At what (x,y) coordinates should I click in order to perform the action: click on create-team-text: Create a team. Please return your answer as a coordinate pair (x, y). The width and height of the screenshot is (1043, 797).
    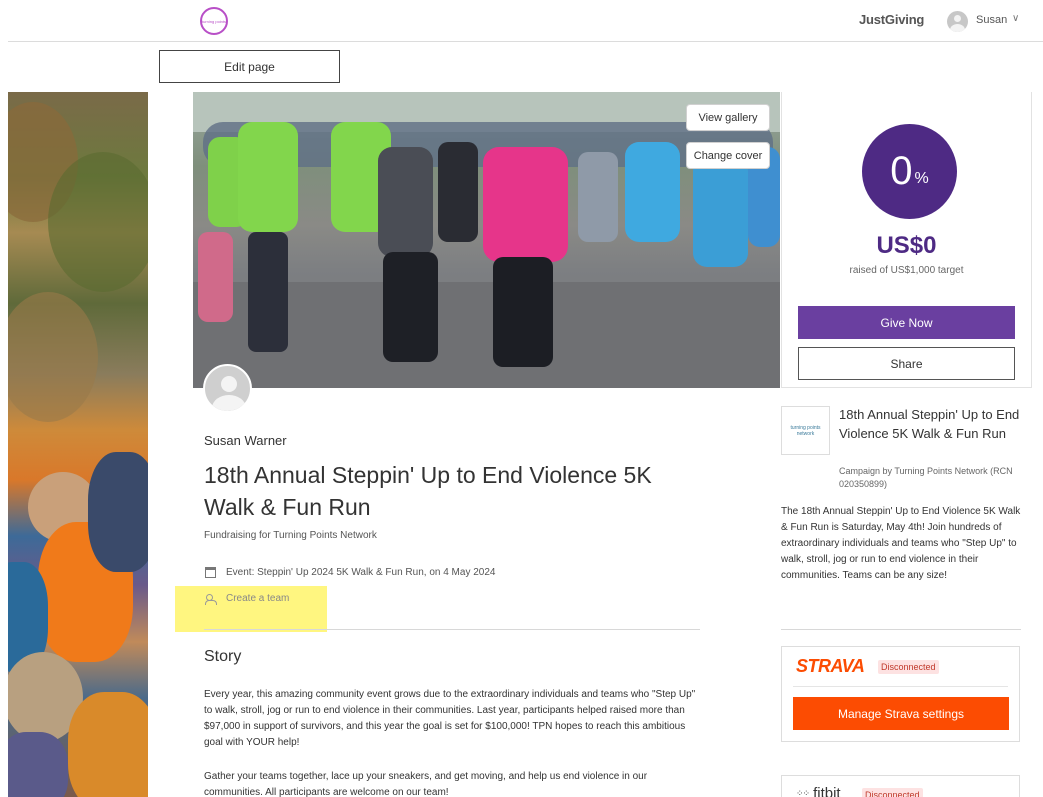
    Looking at the image, I should click on (257, 598).